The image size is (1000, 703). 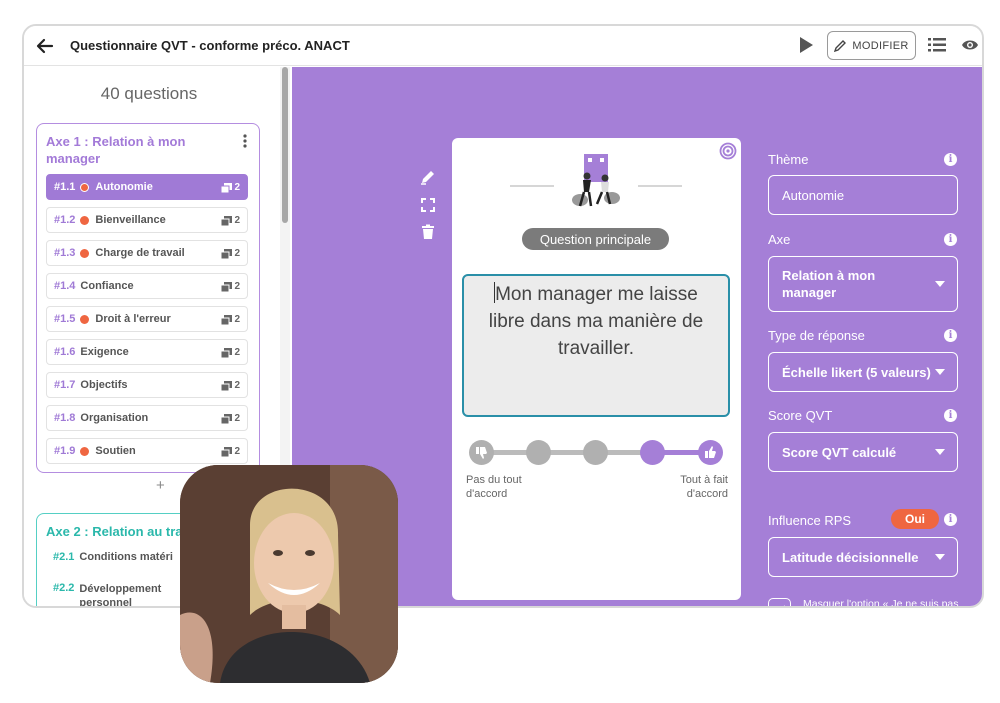 I want to click on theme-value: Autonomie, so click(x=813, y=195).